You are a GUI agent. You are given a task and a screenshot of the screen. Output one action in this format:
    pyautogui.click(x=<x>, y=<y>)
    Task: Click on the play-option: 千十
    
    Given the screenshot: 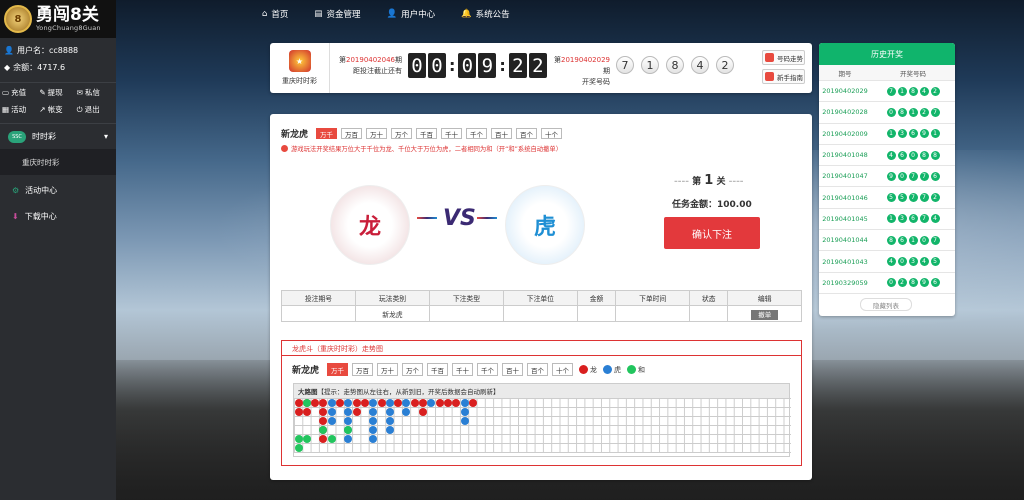 What is the action you would take?
    pyautogui.click(x=452, y=133)
    